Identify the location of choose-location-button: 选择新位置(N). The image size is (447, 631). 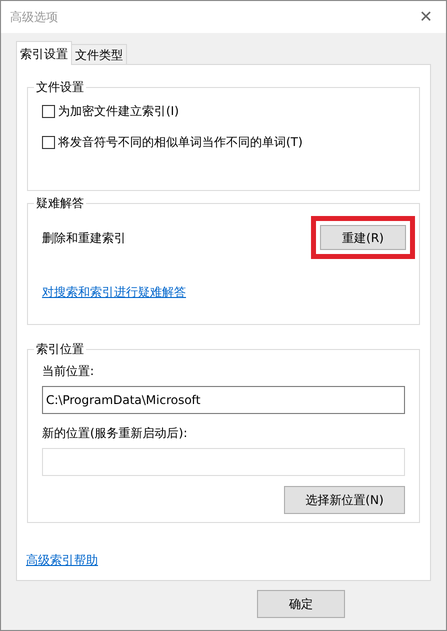
(344, 500).